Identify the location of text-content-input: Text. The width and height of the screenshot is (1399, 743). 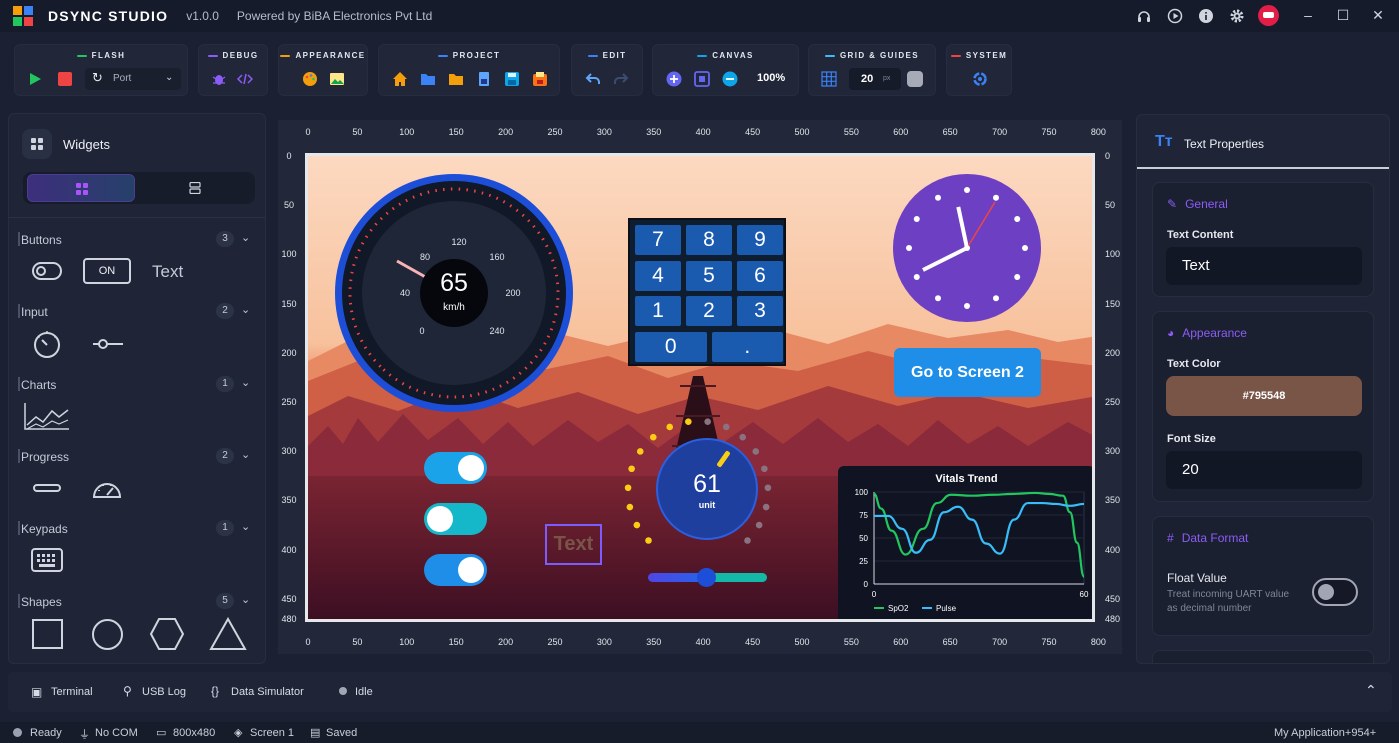
(1264, 266).